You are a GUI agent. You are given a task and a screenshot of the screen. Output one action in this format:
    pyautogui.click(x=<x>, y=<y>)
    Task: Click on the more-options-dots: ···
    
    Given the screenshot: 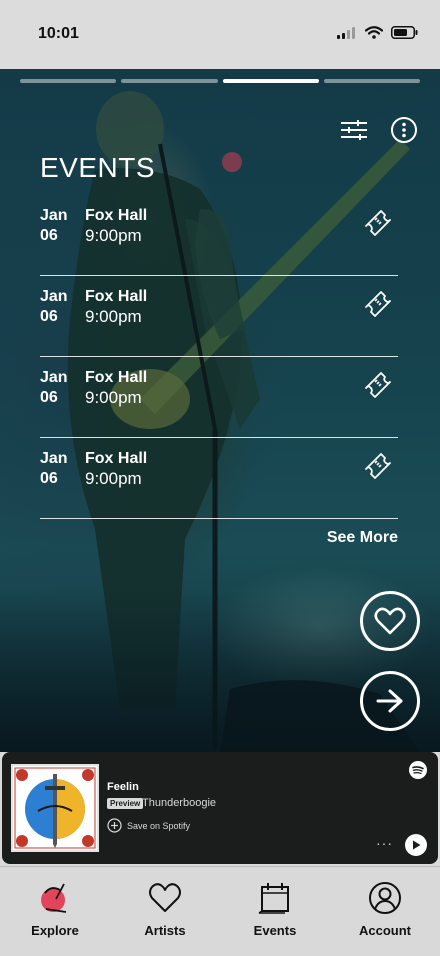 What is the action you would take?
    pyautogui.click(x=384, y=843)
    